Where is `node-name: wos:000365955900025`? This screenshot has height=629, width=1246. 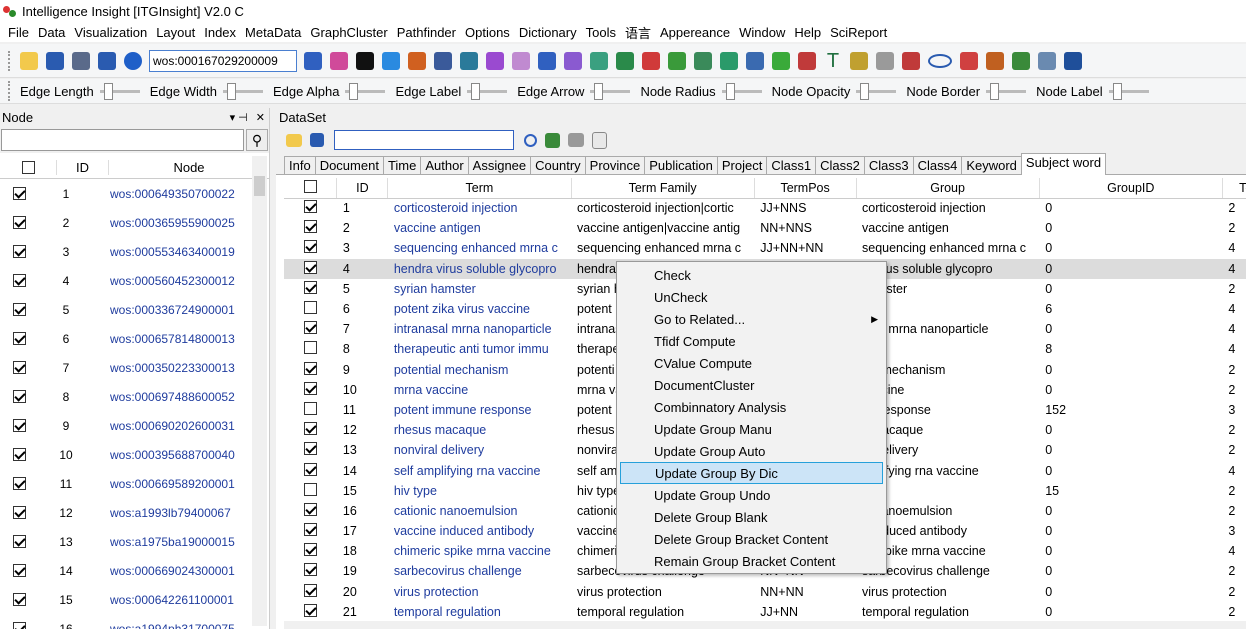
node-name: wos:000365955900025 is located at coordinates (181, 223).